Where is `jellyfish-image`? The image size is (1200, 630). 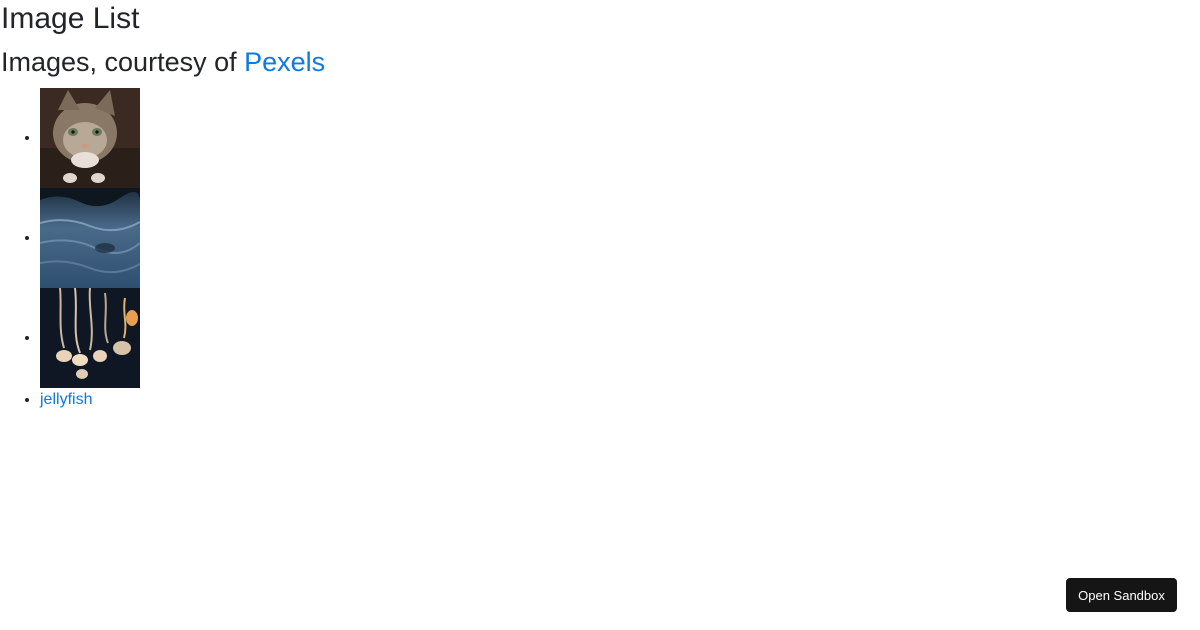
jellyfish-image is located at coordinates (90, 338).